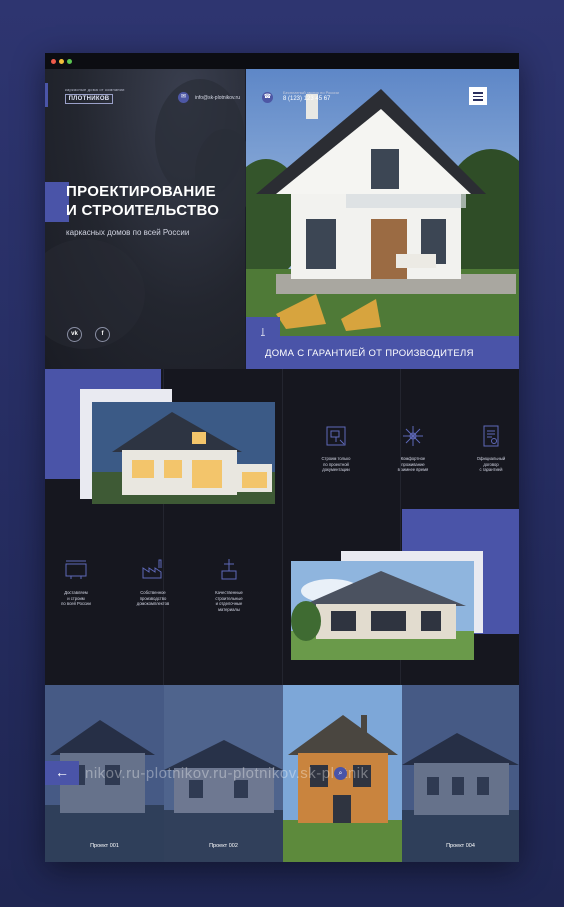 The height and width of the screenshot is (907, 564). What do you see at coordinates (491, 448) in the screenshot?
I see `feature-contract: Официальный договор с гарантией` at bounding box center [491, 448].